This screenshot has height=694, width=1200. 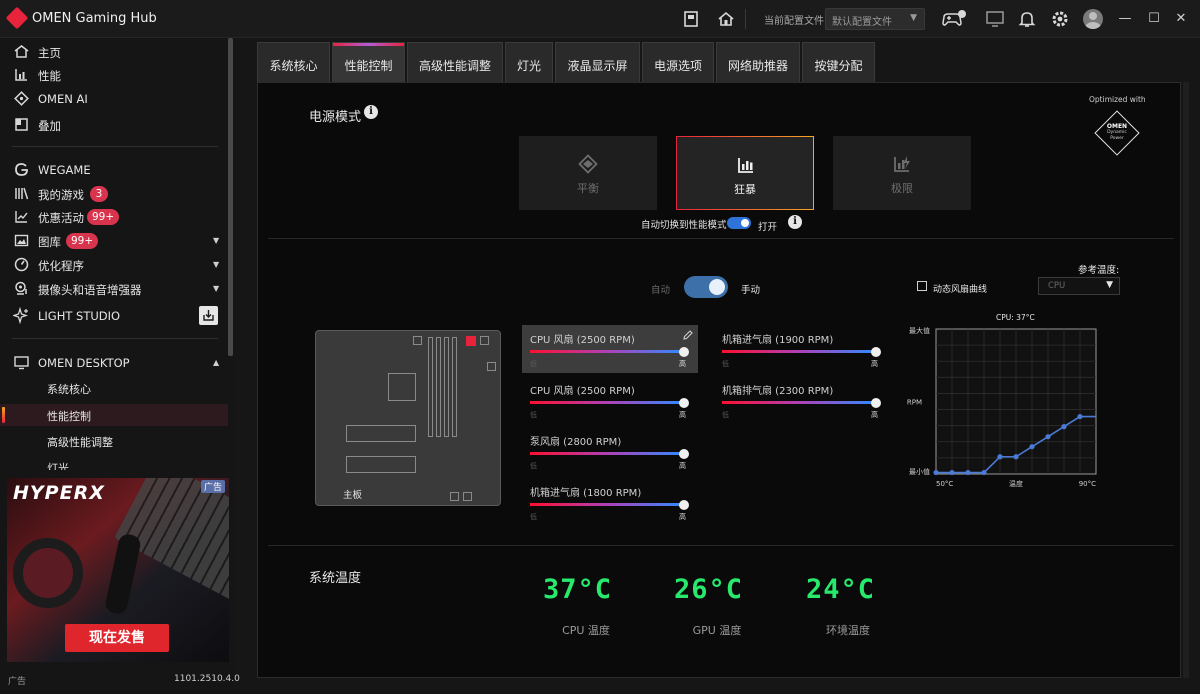 I want to click on overlay-icon, so click(x=21, y=124).